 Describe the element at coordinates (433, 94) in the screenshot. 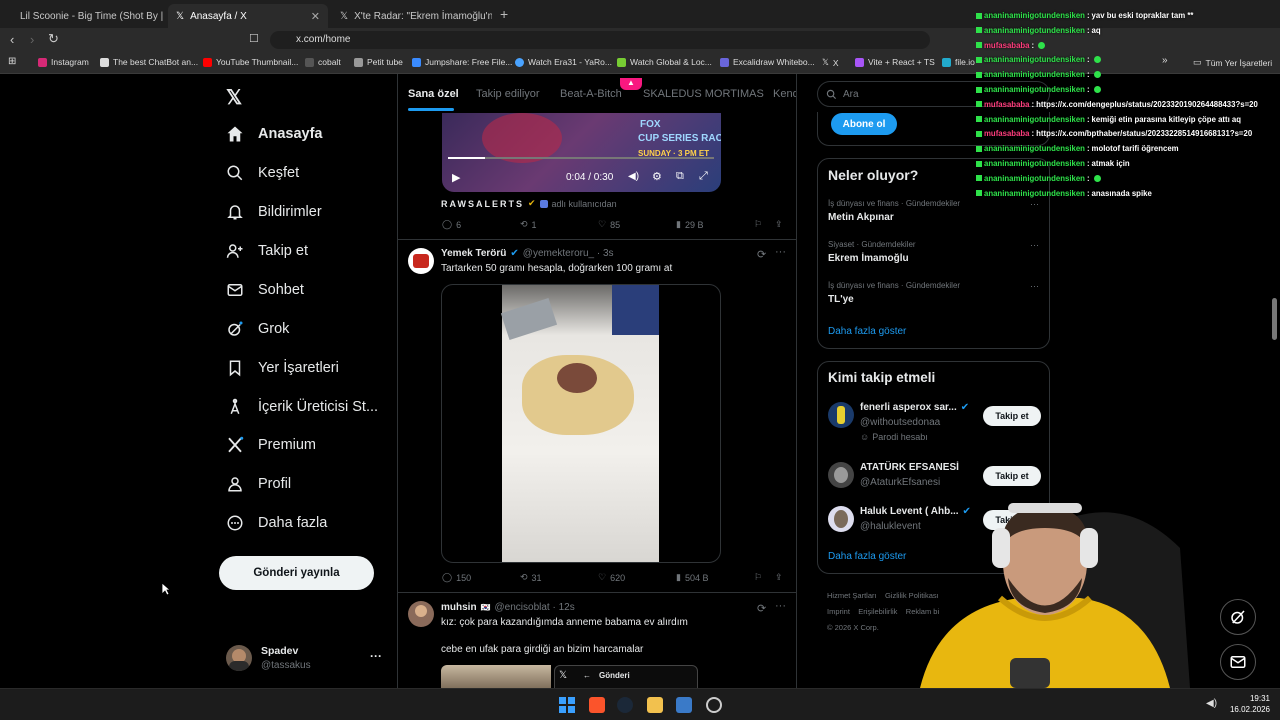

I see `tab-for-you: Sana özel` at that location.